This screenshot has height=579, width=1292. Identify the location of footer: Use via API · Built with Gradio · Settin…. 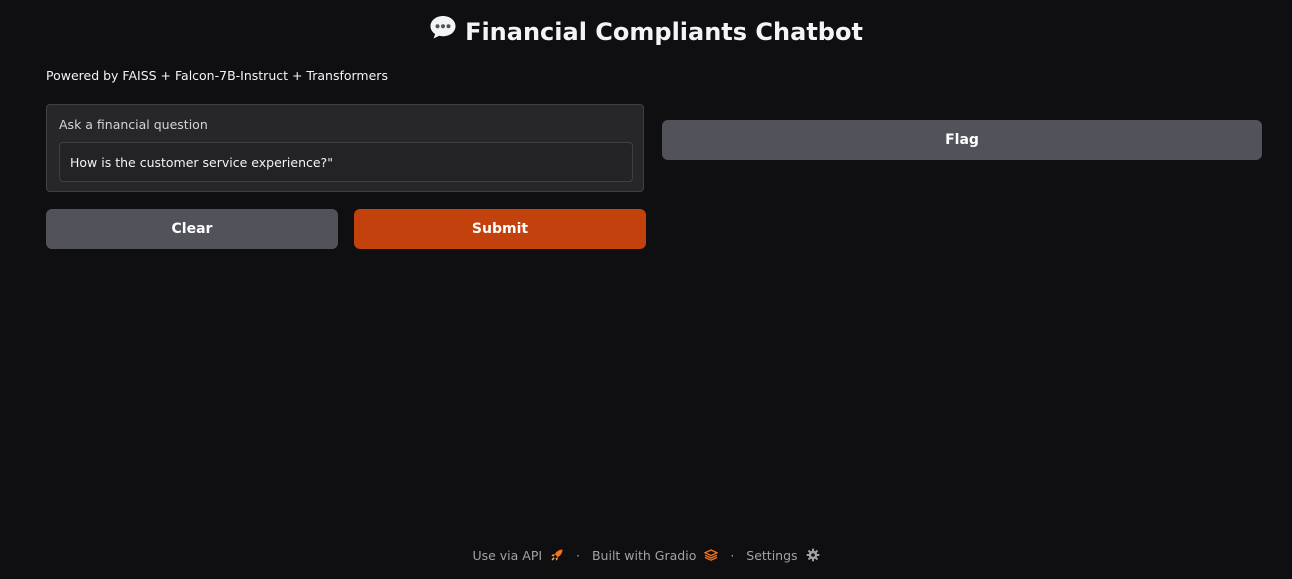
(646, 555).